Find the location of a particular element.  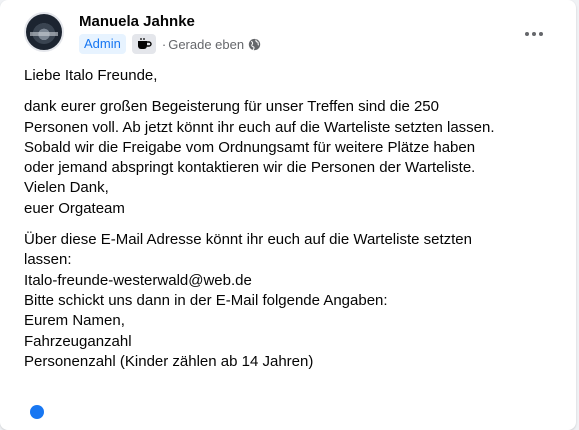

post-timestamp: Gerade eben is located at coordinates (206, 44).